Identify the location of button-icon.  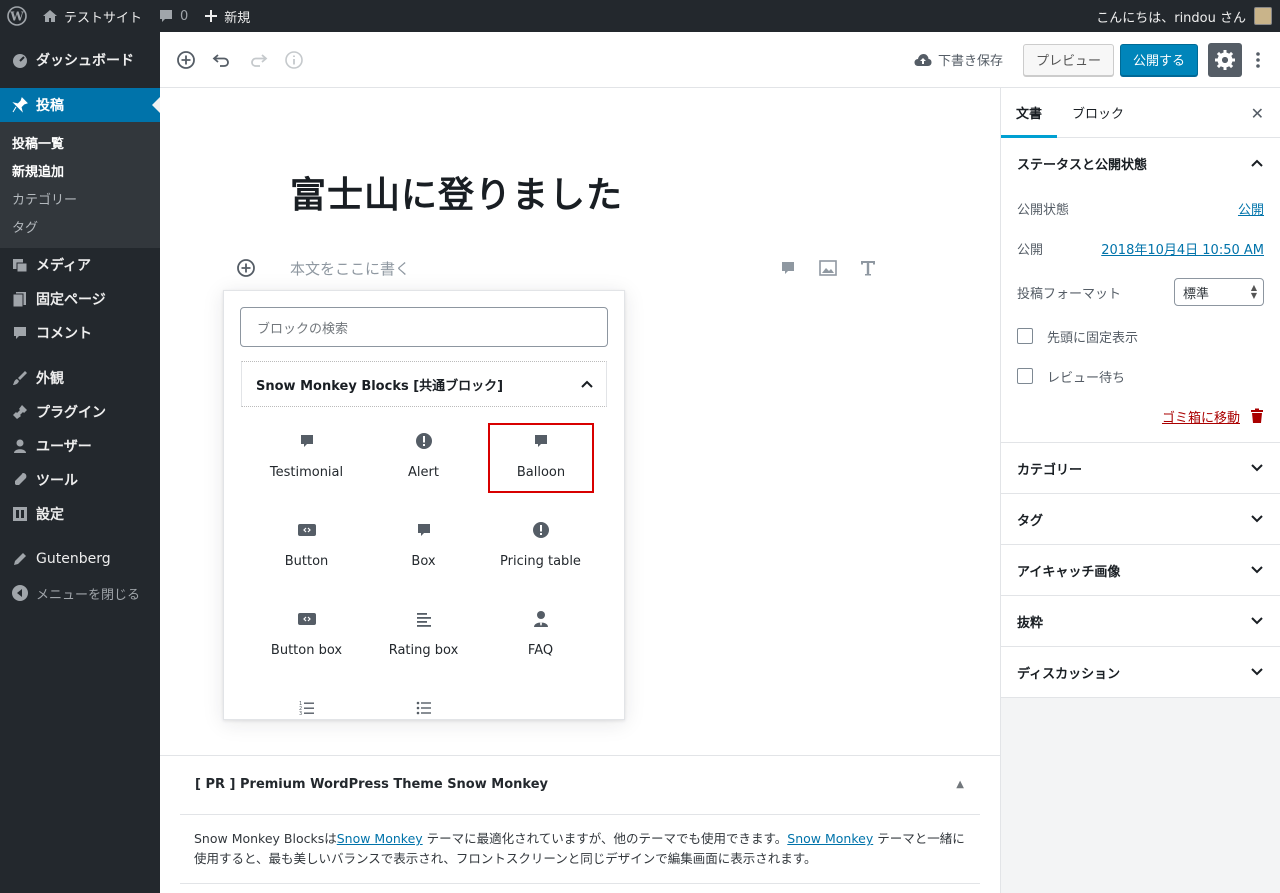
(307, 530).